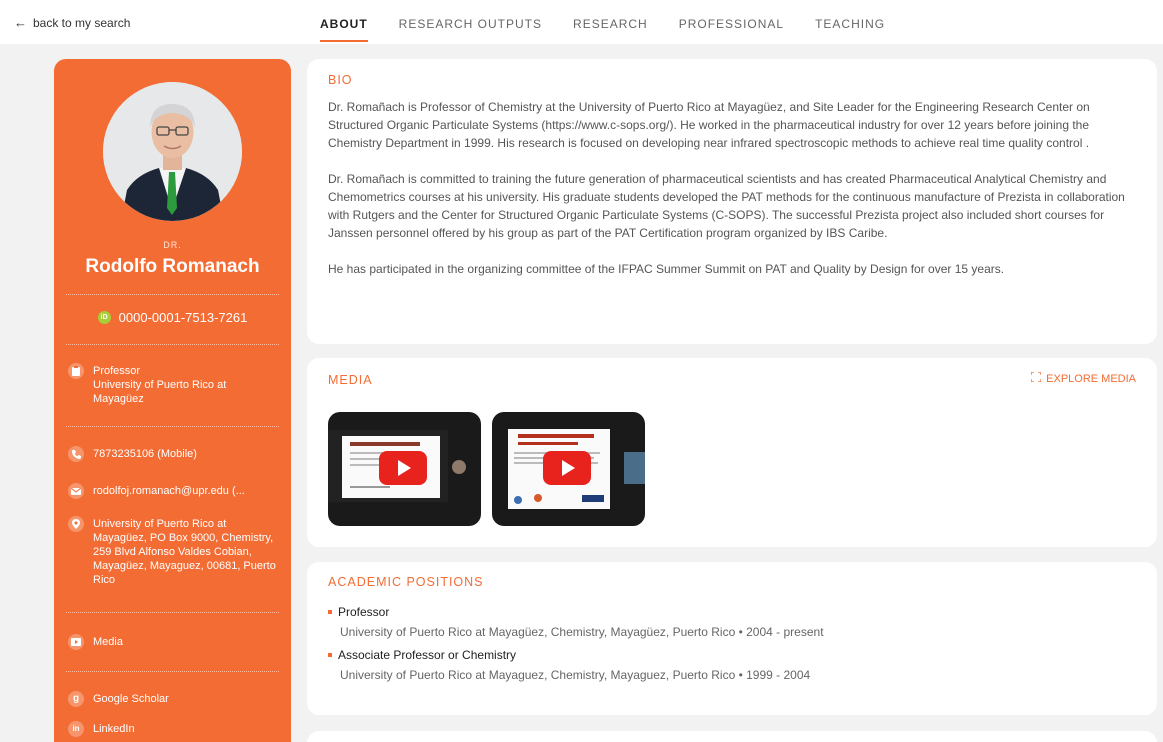 Image resolution: width=1163 pixels, height=742 pixels. I want to click on position-title: Professor, so click(117, 371).